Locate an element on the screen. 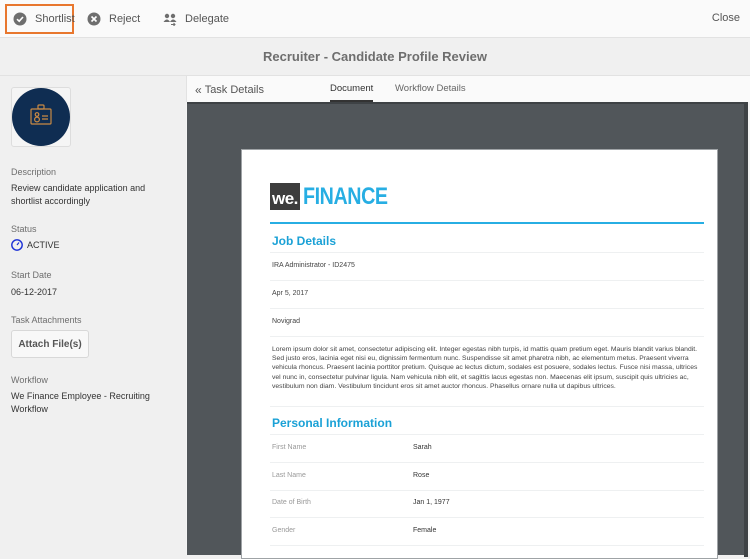 The width and height of the screenshot is (750, 559). tab-bar: « Task Details Document Workflow Details is located at coordinates (468, 89).